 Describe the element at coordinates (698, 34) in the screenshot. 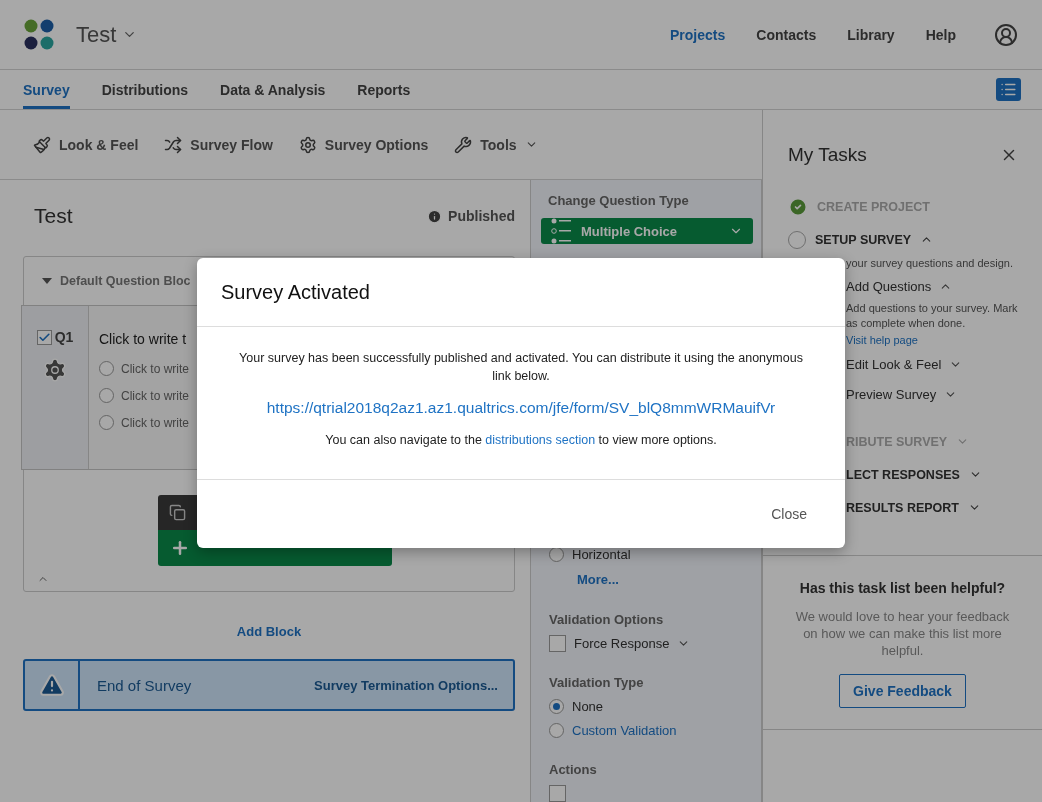

I see `nav-link: Projects` at that location.